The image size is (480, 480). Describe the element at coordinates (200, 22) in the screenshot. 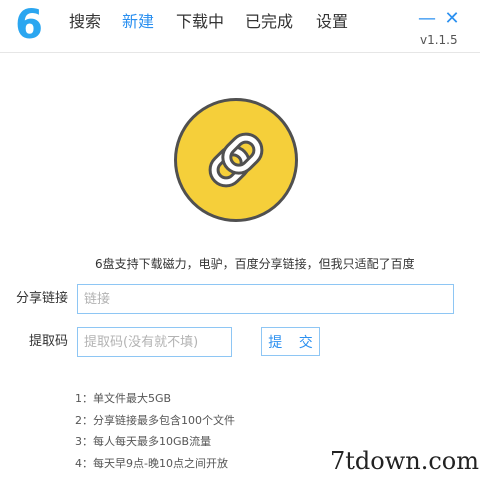

I see `tab-downloading: 下载中` at that location.